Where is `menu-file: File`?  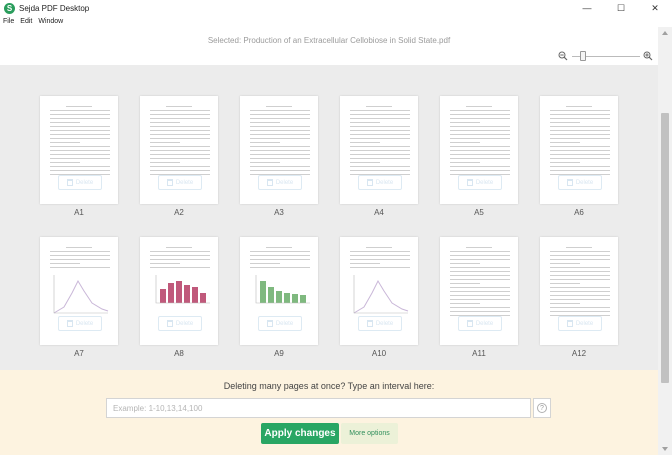 menu-file: File is located at coordinates (8, 21).